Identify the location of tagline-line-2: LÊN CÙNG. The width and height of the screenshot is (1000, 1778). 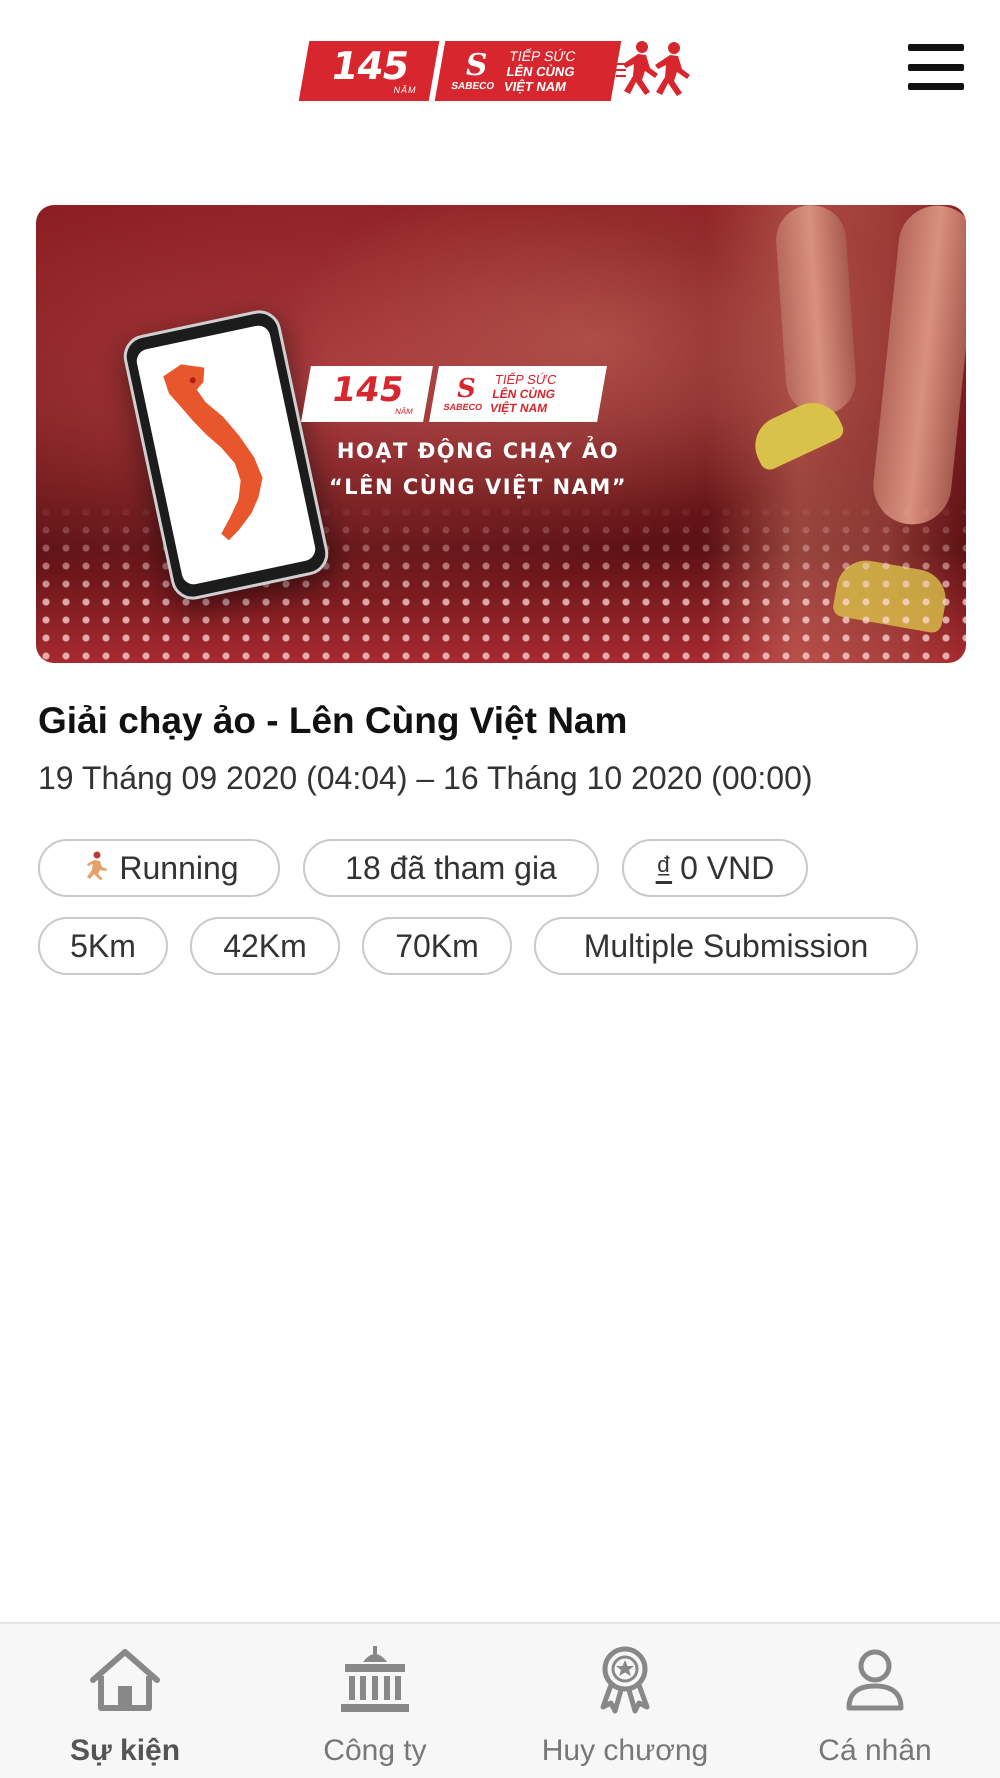
(541, 71).